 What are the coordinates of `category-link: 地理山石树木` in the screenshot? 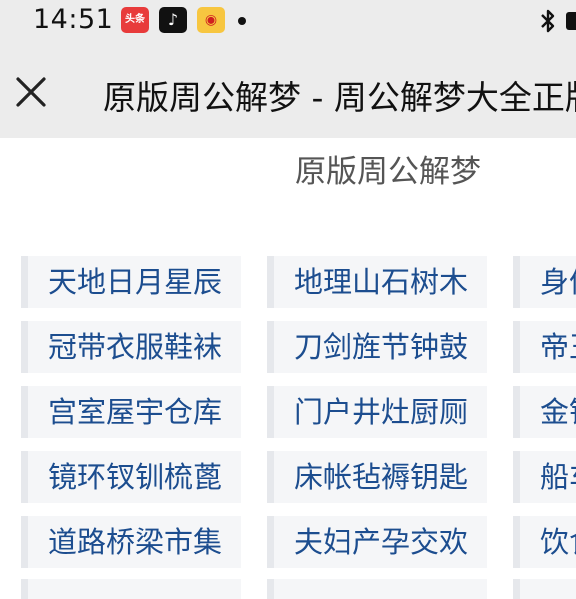 It's located at (377, 282).